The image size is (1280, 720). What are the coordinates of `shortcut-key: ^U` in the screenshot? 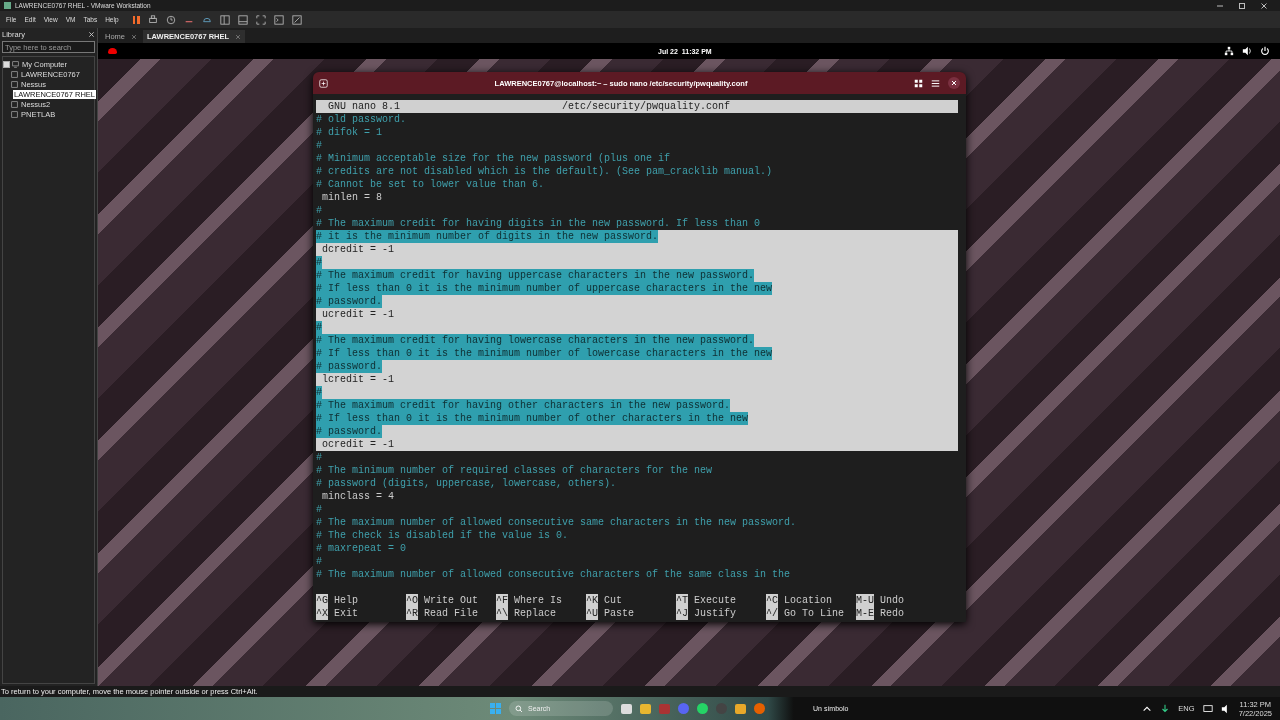 It's located at (592, 613).